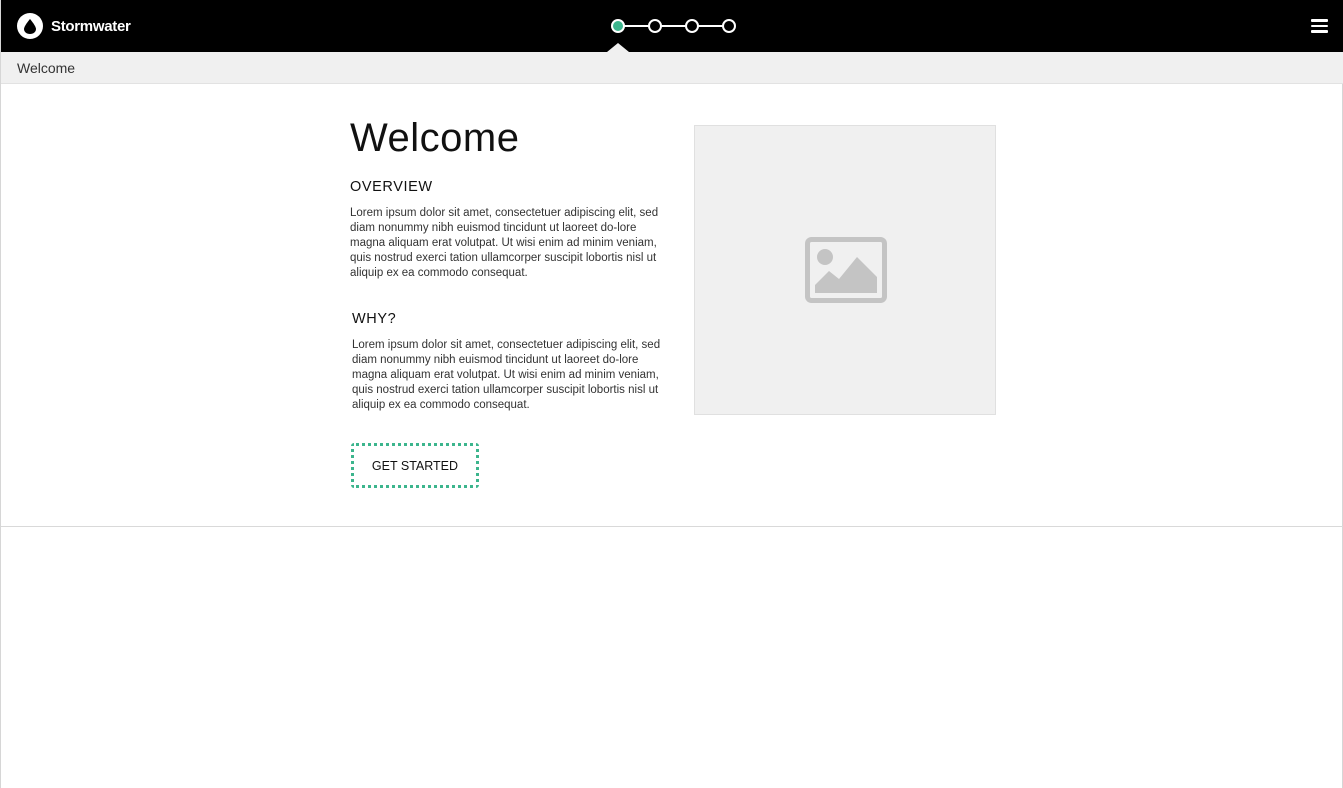 The height and width of the screenshot is (788, 1343). I want to click on breadcrumb: Welcome, so click(672, 68).